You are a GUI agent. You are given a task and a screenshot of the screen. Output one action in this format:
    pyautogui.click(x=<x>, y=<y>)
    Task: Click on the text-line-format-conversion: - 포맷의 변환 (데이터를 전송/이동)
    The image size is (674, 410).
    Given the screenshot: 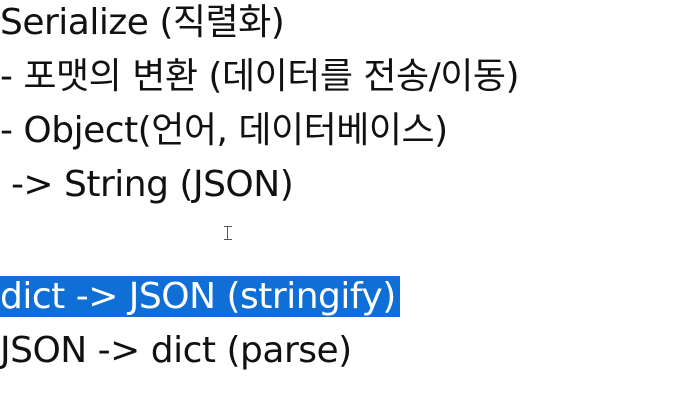 What is the action you would take?
    pyautogui.click(x=260, y=76)
    